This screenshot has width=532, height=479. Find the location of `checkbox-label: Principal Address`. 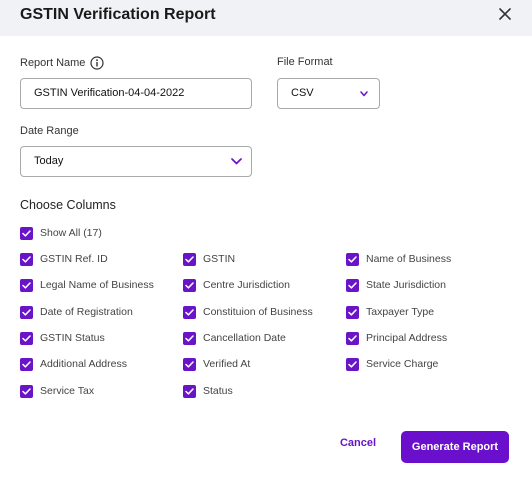

checkbox-label: Principal Address is located at coordinates (407, 338).